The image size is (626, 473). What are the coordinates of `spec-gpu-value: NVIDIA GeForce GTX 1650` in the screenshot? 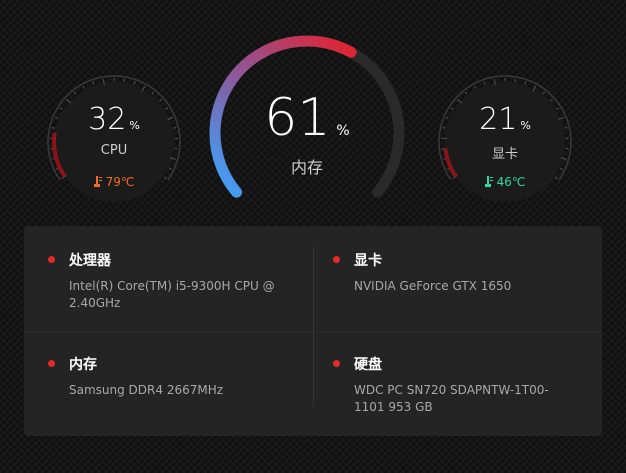 It's located at (433, 286).